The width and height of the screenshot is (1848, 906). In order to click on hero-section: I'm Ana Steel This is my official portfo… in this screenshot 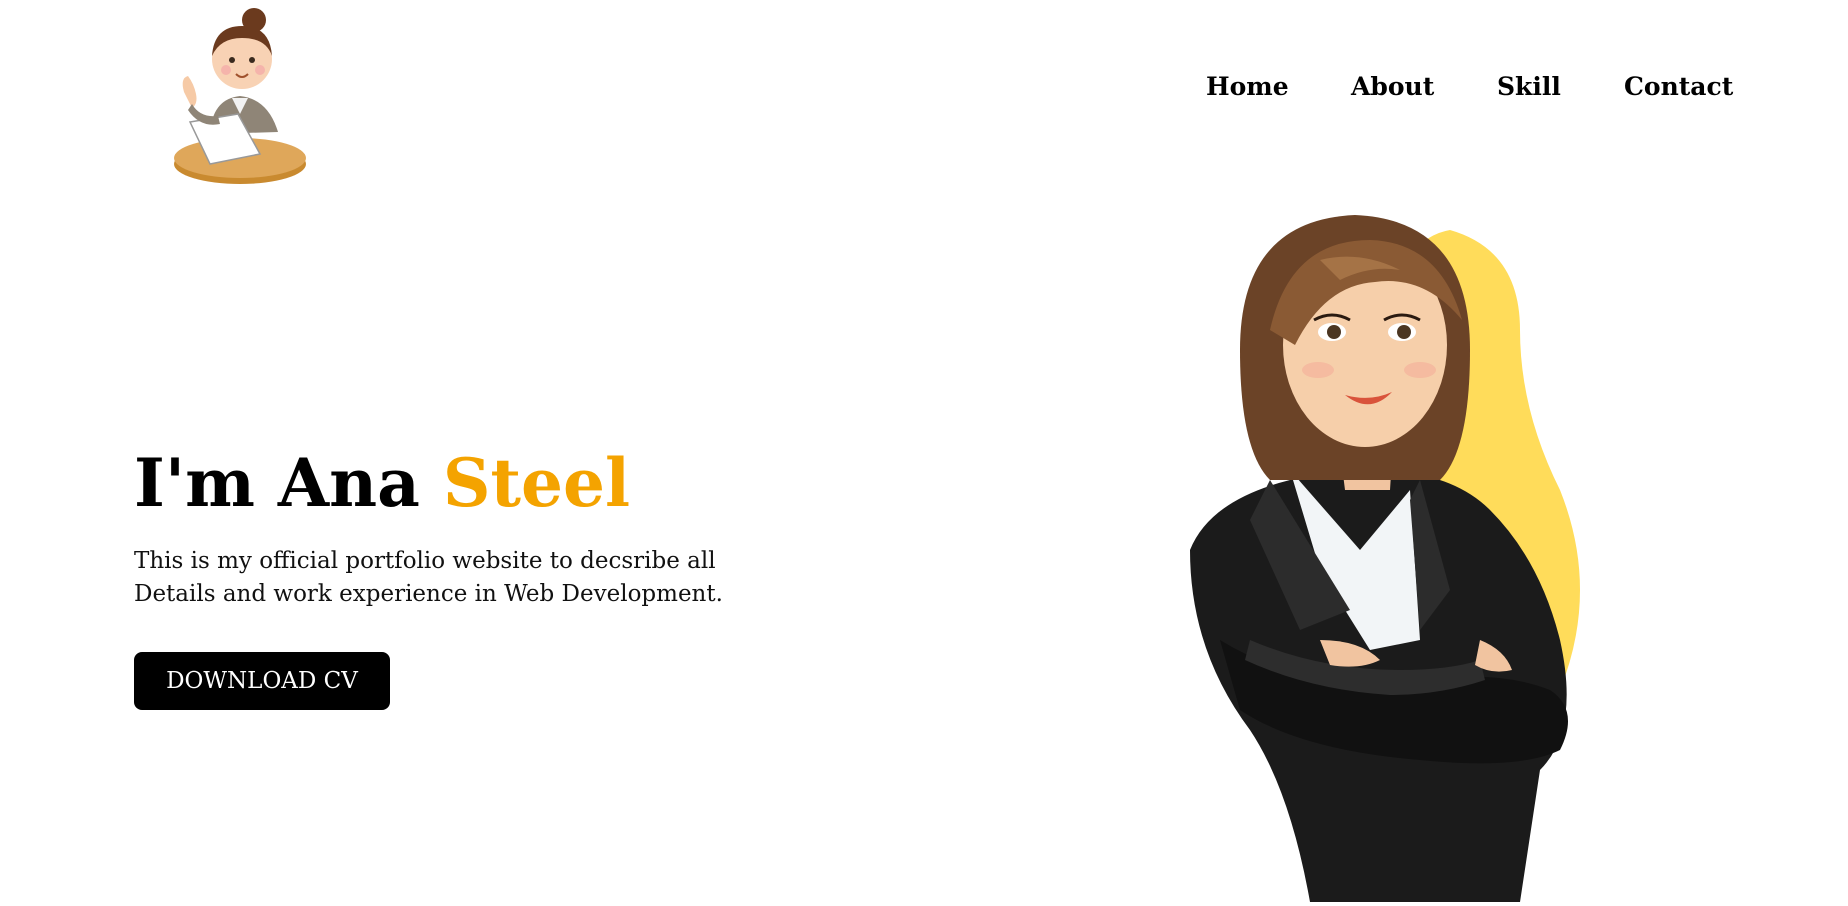, I will do `click(484, 576)`.